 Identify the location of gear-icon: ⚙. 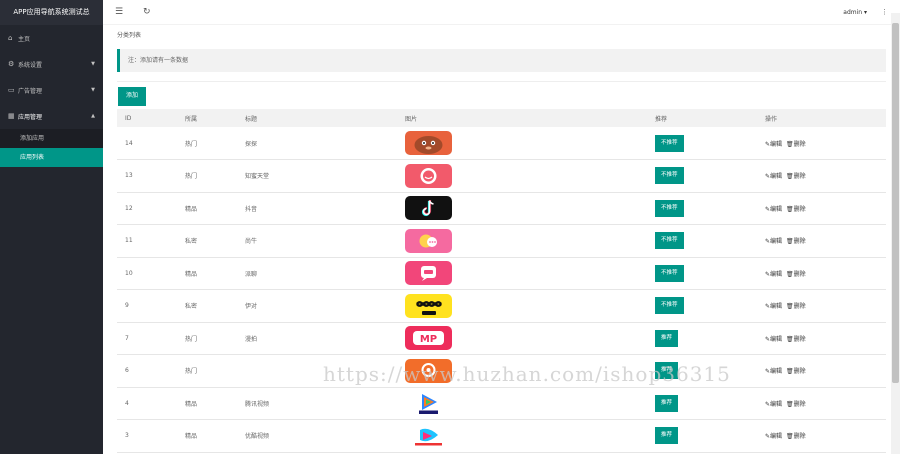
(11, 64).